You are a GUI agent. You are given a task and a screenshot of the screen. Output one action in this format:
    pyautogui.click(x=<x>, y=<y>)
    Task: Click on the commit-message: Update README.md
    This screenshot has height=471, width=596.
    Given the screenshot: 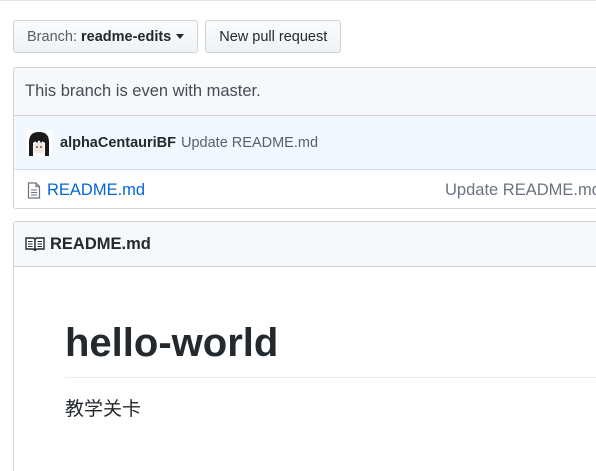 What is the action you would take?
    pyautogui.click(x=249, y=143)
    